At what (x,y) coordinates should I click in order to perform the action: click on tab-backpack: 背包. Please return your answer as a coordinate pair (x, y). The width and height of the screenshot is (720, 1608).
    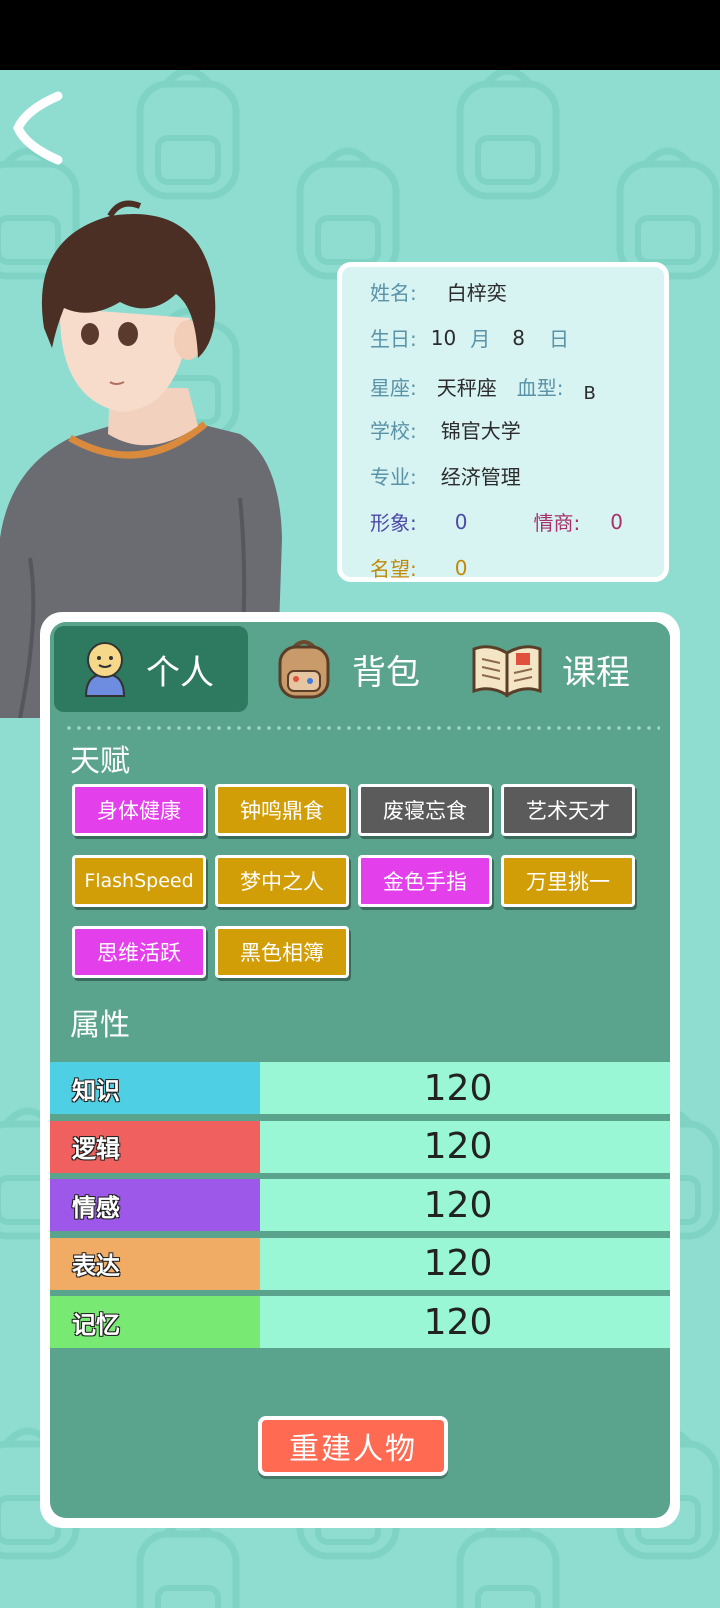
    Looking at the image, I should click on (364, 669).